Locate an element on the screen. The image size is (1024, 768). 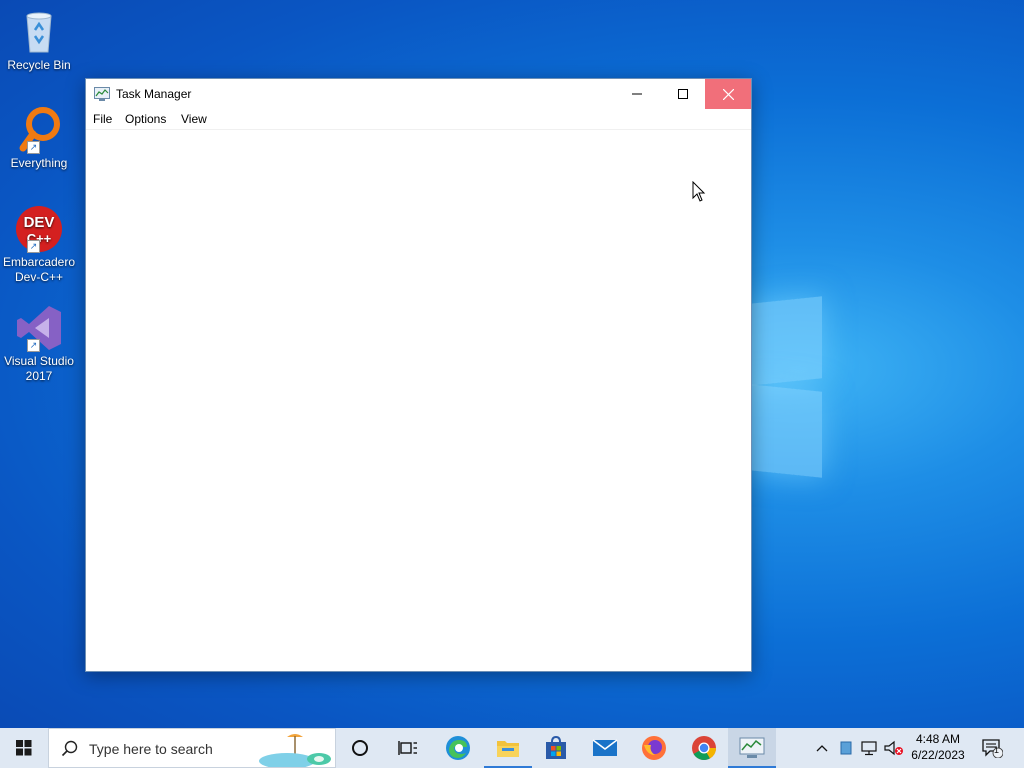
mouse-cursor-icon is located at coordinates (699, 191).